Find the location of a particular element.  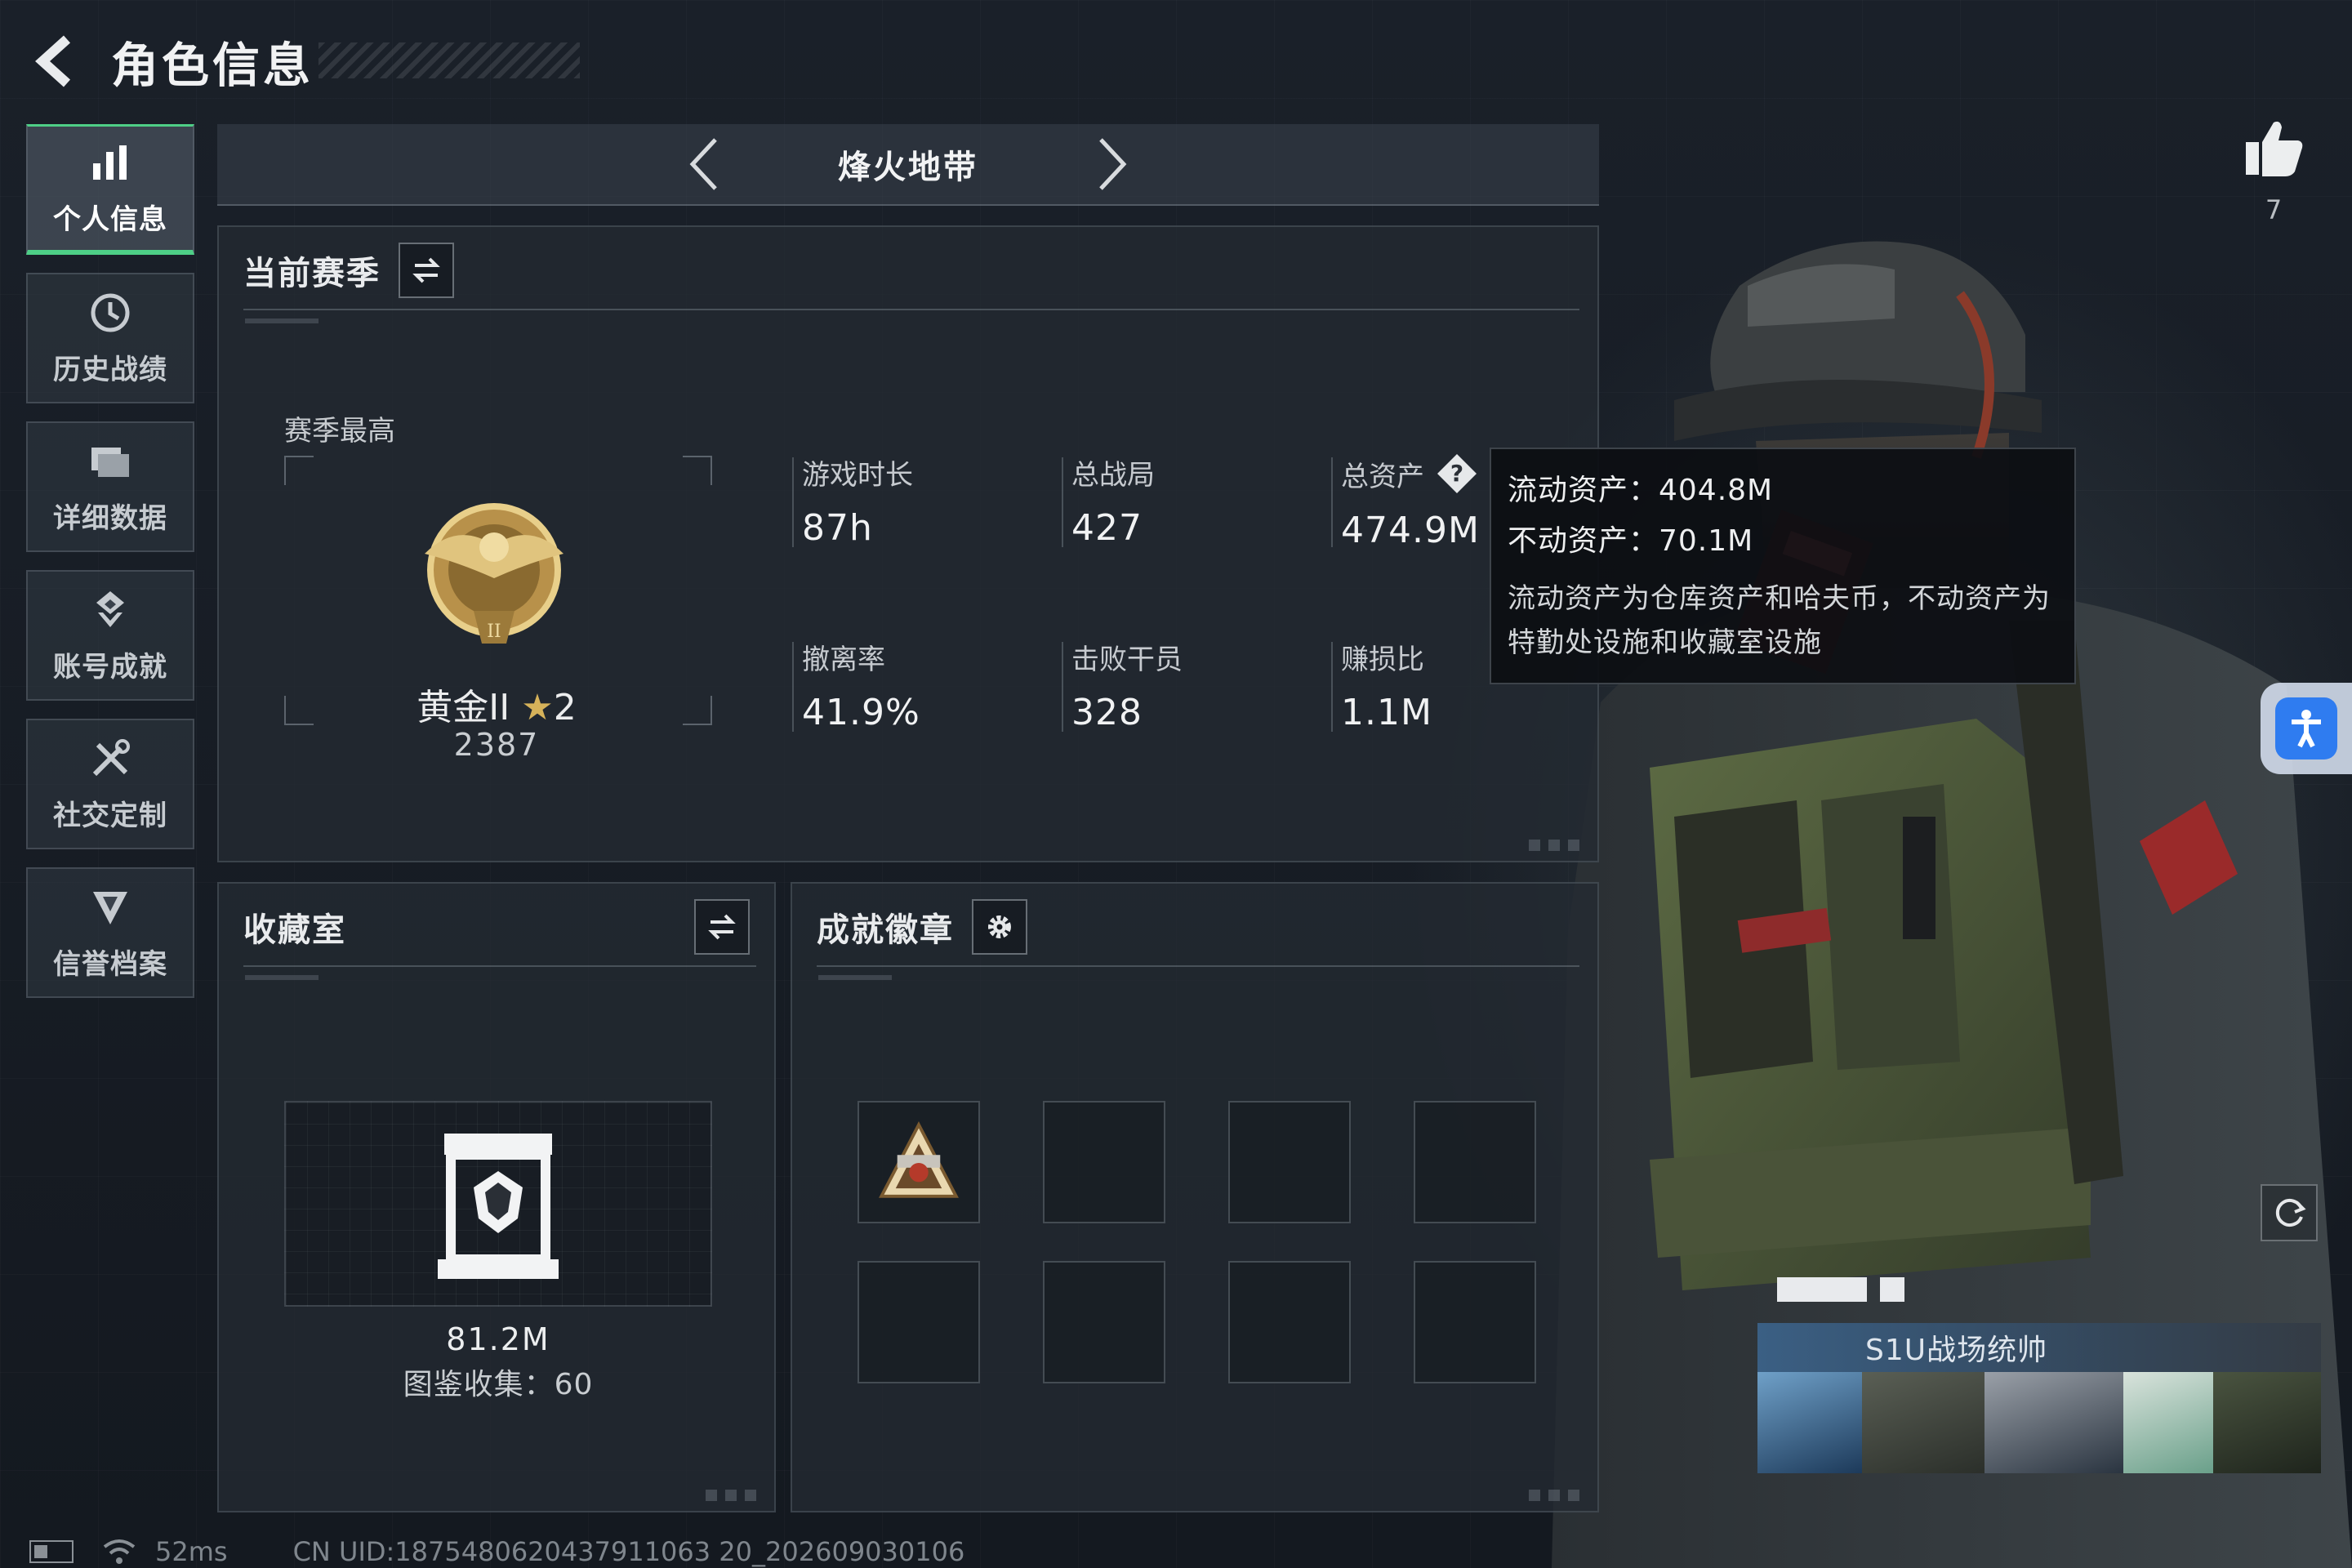

rank-name: 黄金II ★2 is located at coordinates (496, 704).